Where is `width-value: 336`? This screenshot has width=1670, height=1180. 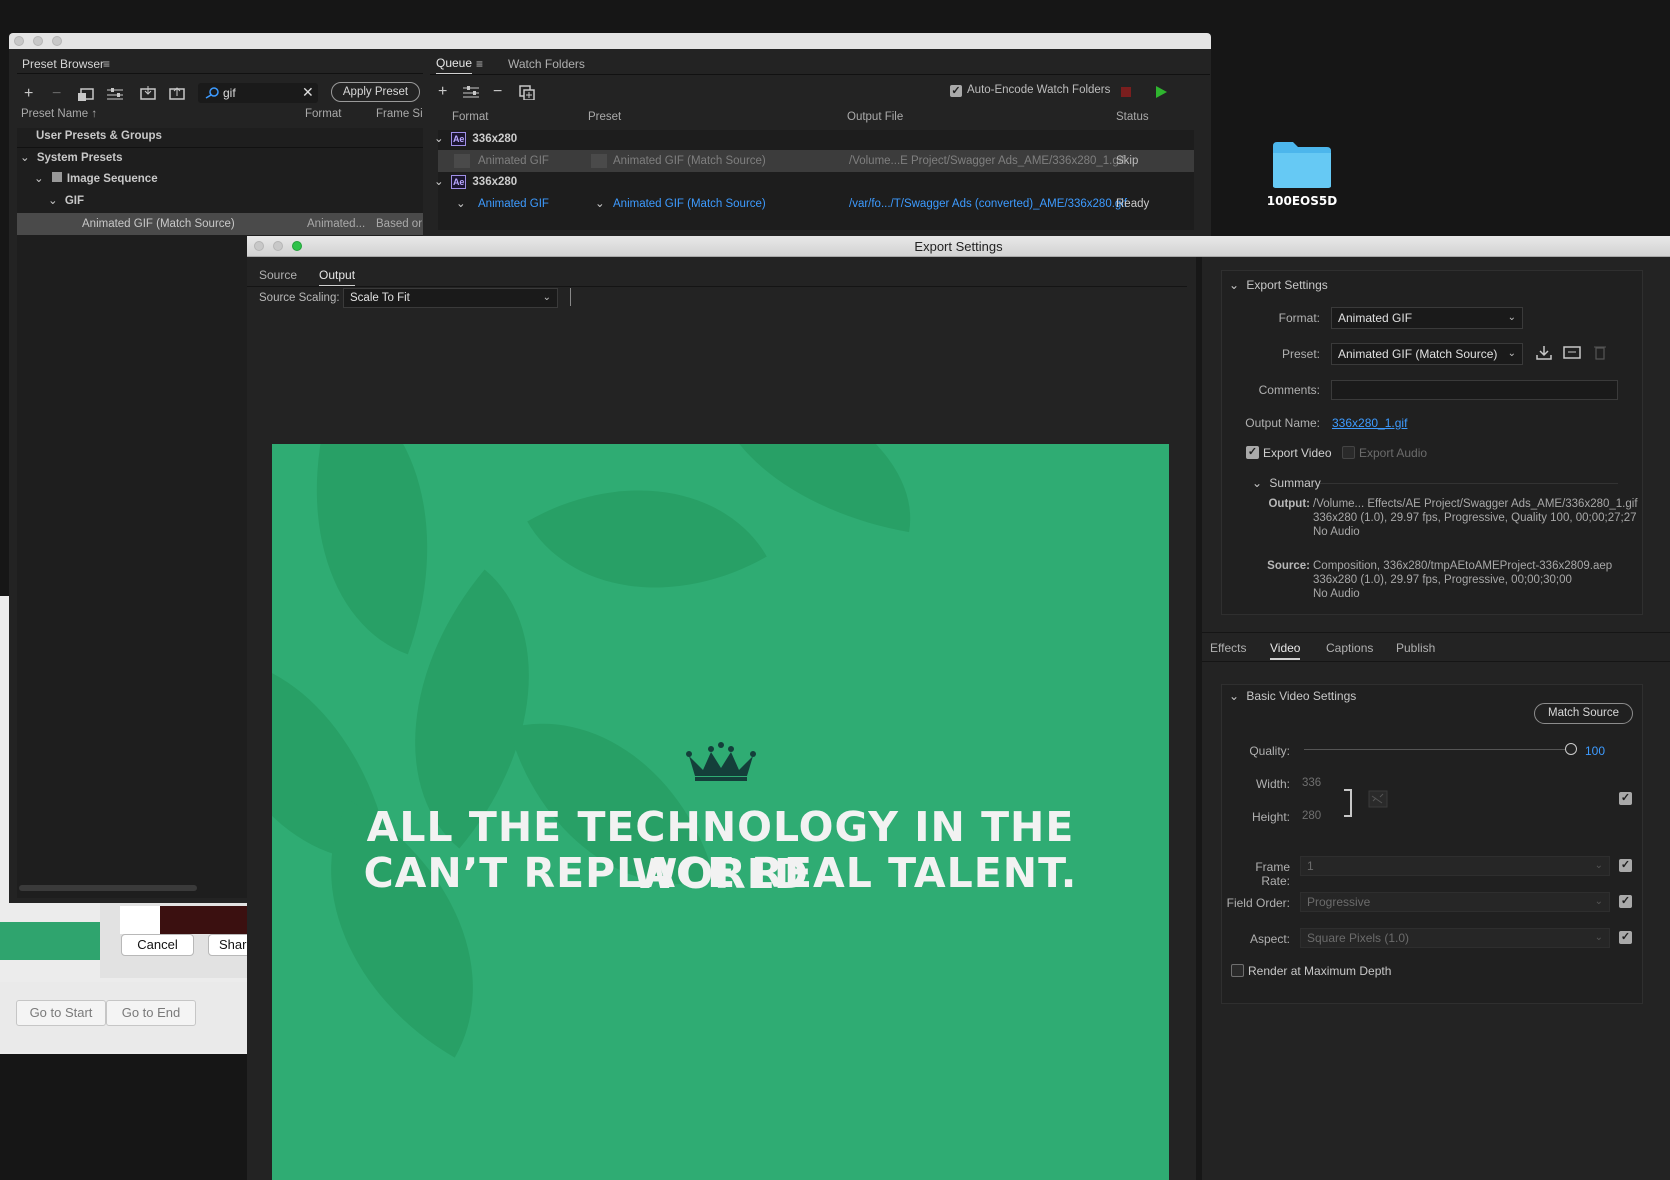
width-value: 336 is located at coordinates (1311, 783).